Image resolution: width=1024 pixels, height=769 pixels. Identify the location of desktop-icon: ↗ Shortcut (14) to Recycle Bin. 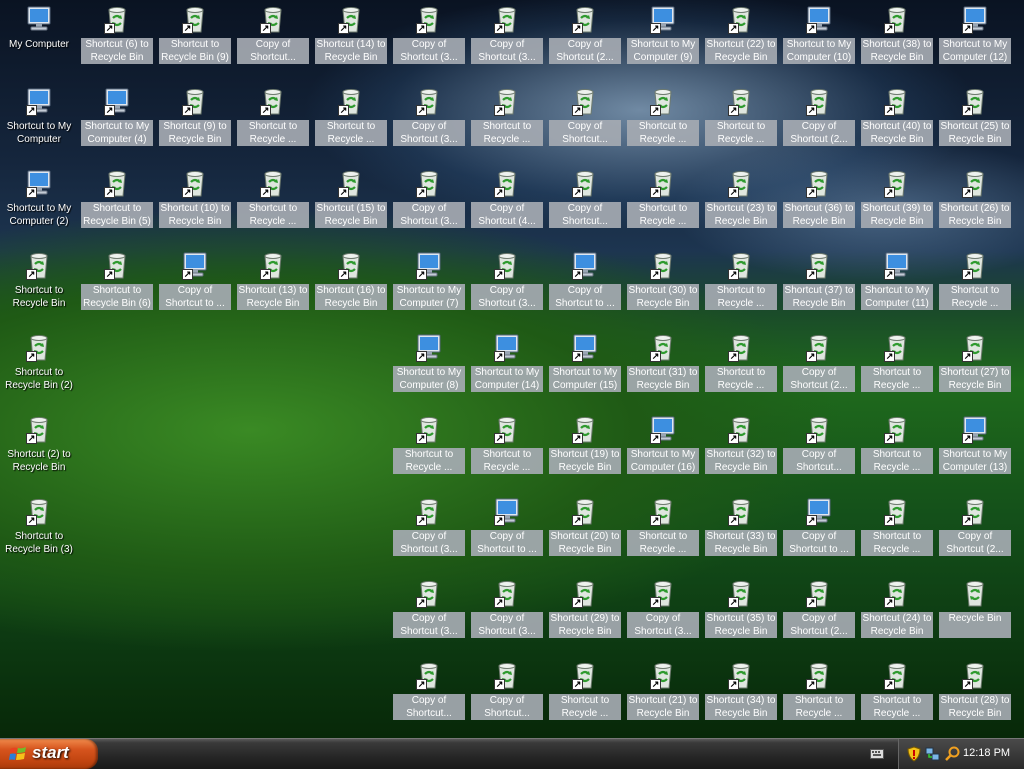
(351, 42).